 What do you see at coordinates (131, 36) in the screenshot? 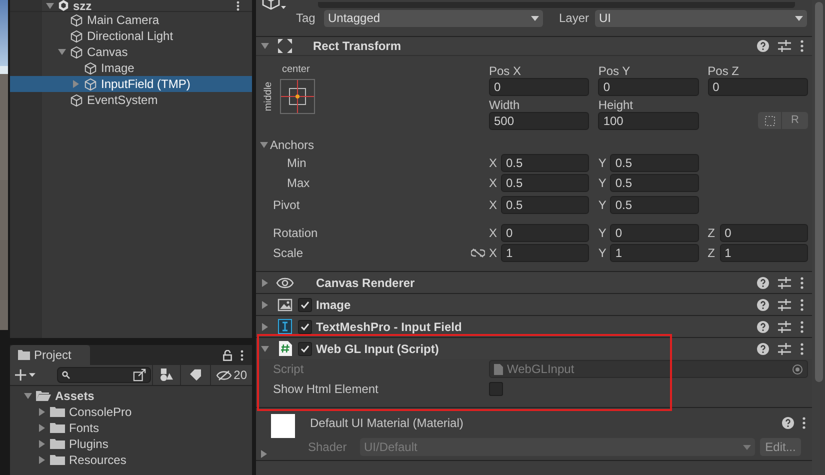
I see `hierarchy-item: Directional Light` at bounding box center [131, 36].